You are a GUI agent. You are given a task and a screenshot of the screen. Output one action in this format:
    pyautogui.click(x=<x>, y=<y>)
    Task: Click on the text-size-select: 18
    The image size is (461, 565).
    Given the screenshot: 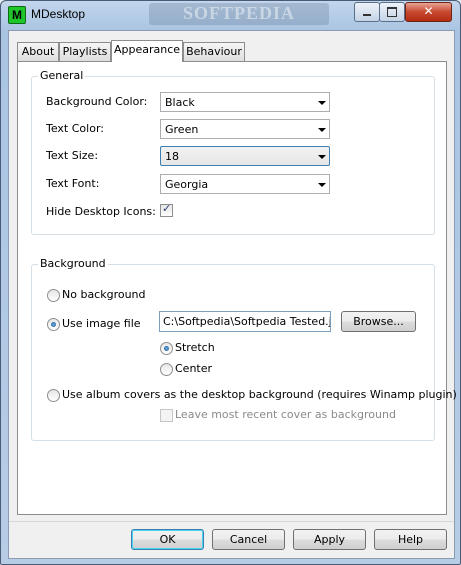 What is the action you would take?
    pyautogui.click(x=245, y=156)
    